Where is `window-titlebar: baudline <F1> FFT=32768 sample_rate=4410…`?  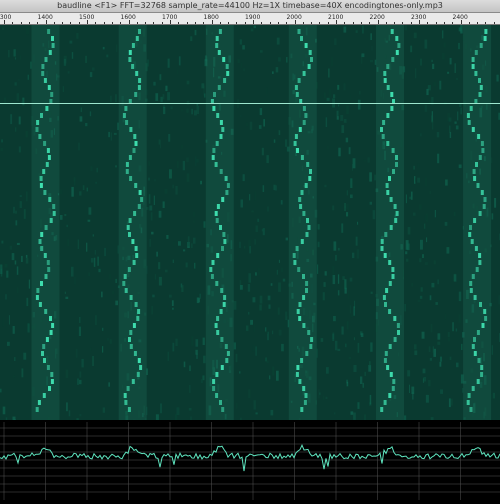
window-titlebar: baudline <F1> FFT=32768 sample_rate=4410… is located at coordinates (250, 6).